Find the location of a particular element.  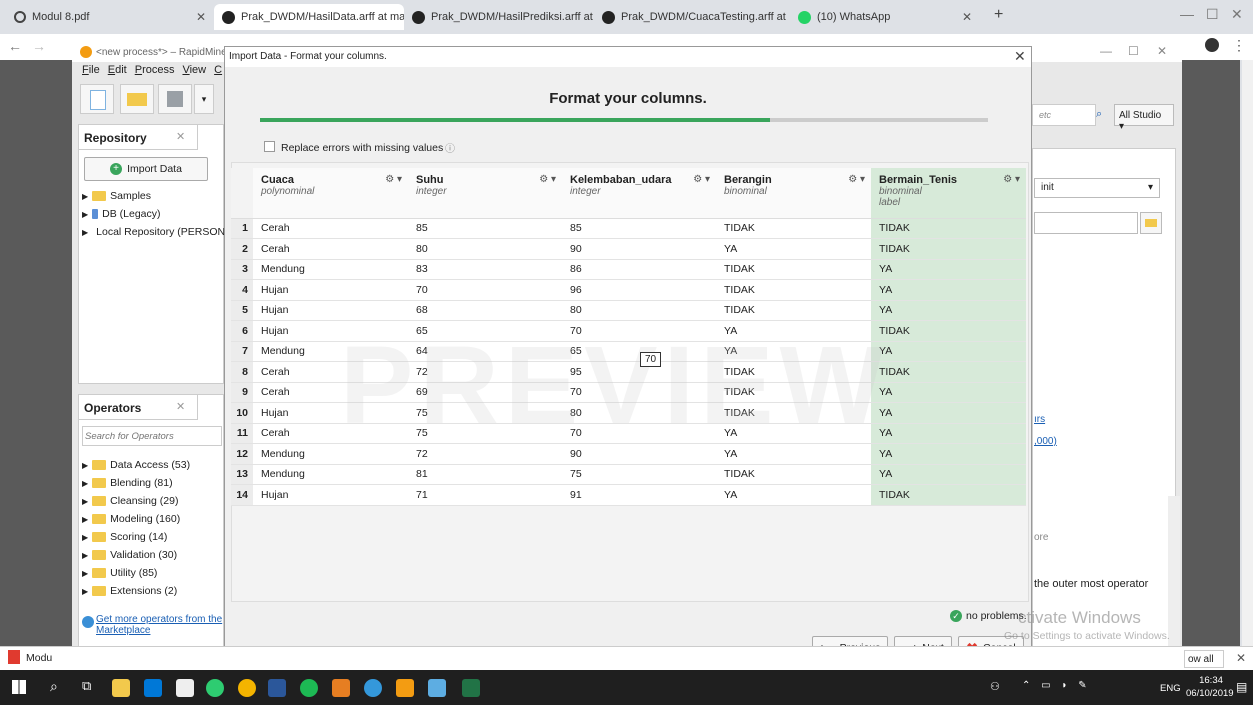

operators-search-input is located at coordinates (152, 436).